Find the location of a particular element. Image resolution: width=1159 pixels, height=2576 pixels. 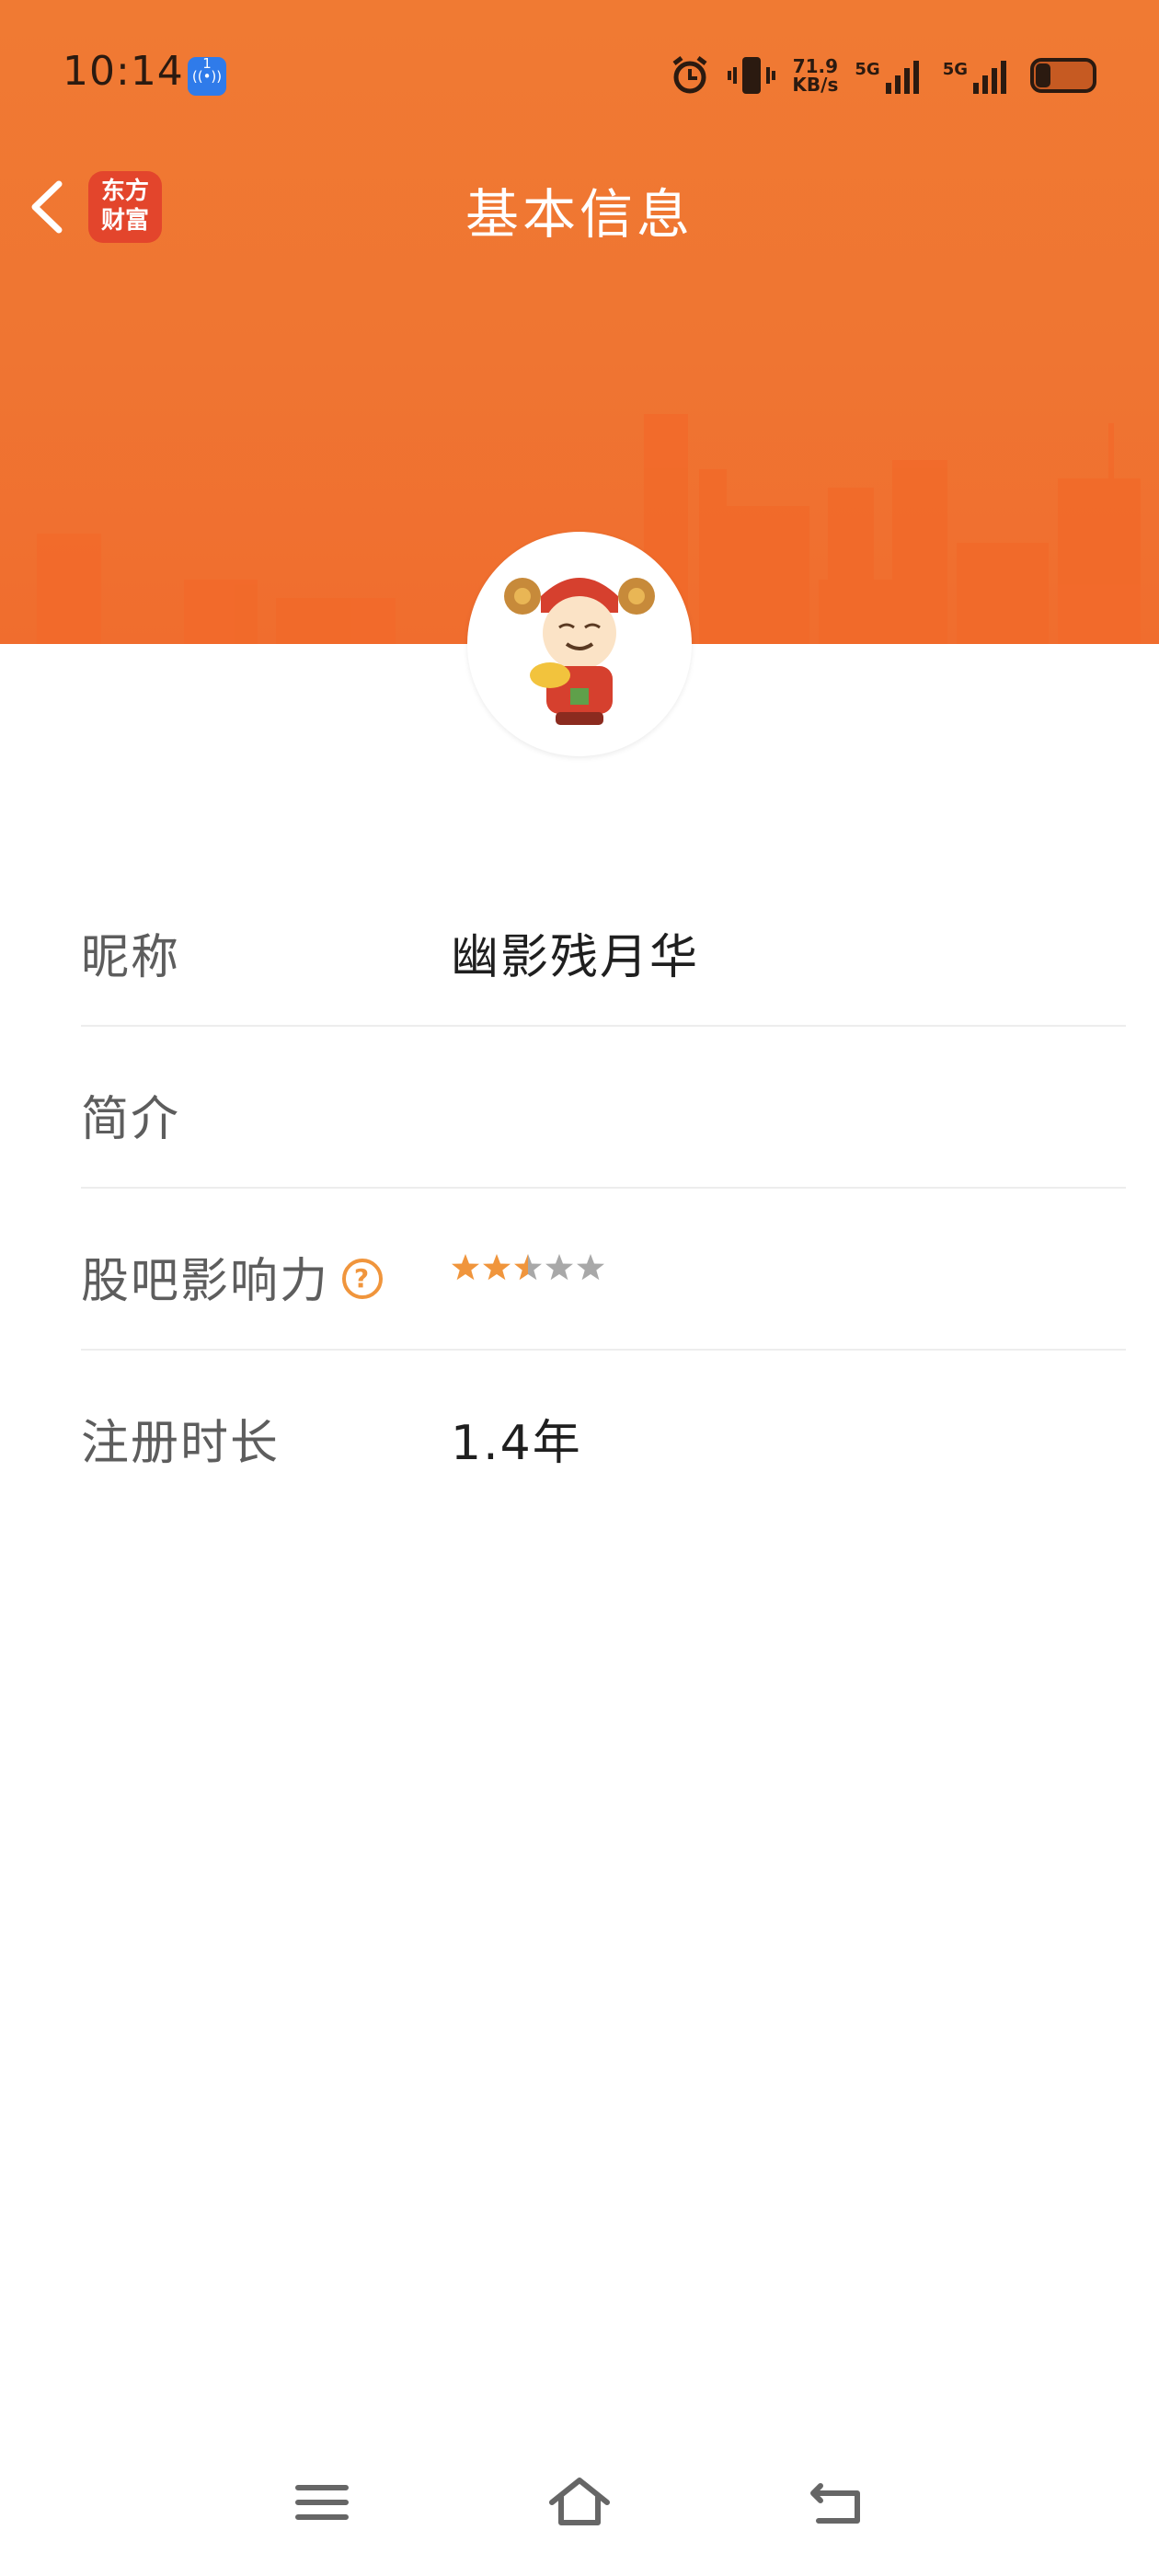

influence-label: 股吧影响力? is located at coordinates (232, 1276).